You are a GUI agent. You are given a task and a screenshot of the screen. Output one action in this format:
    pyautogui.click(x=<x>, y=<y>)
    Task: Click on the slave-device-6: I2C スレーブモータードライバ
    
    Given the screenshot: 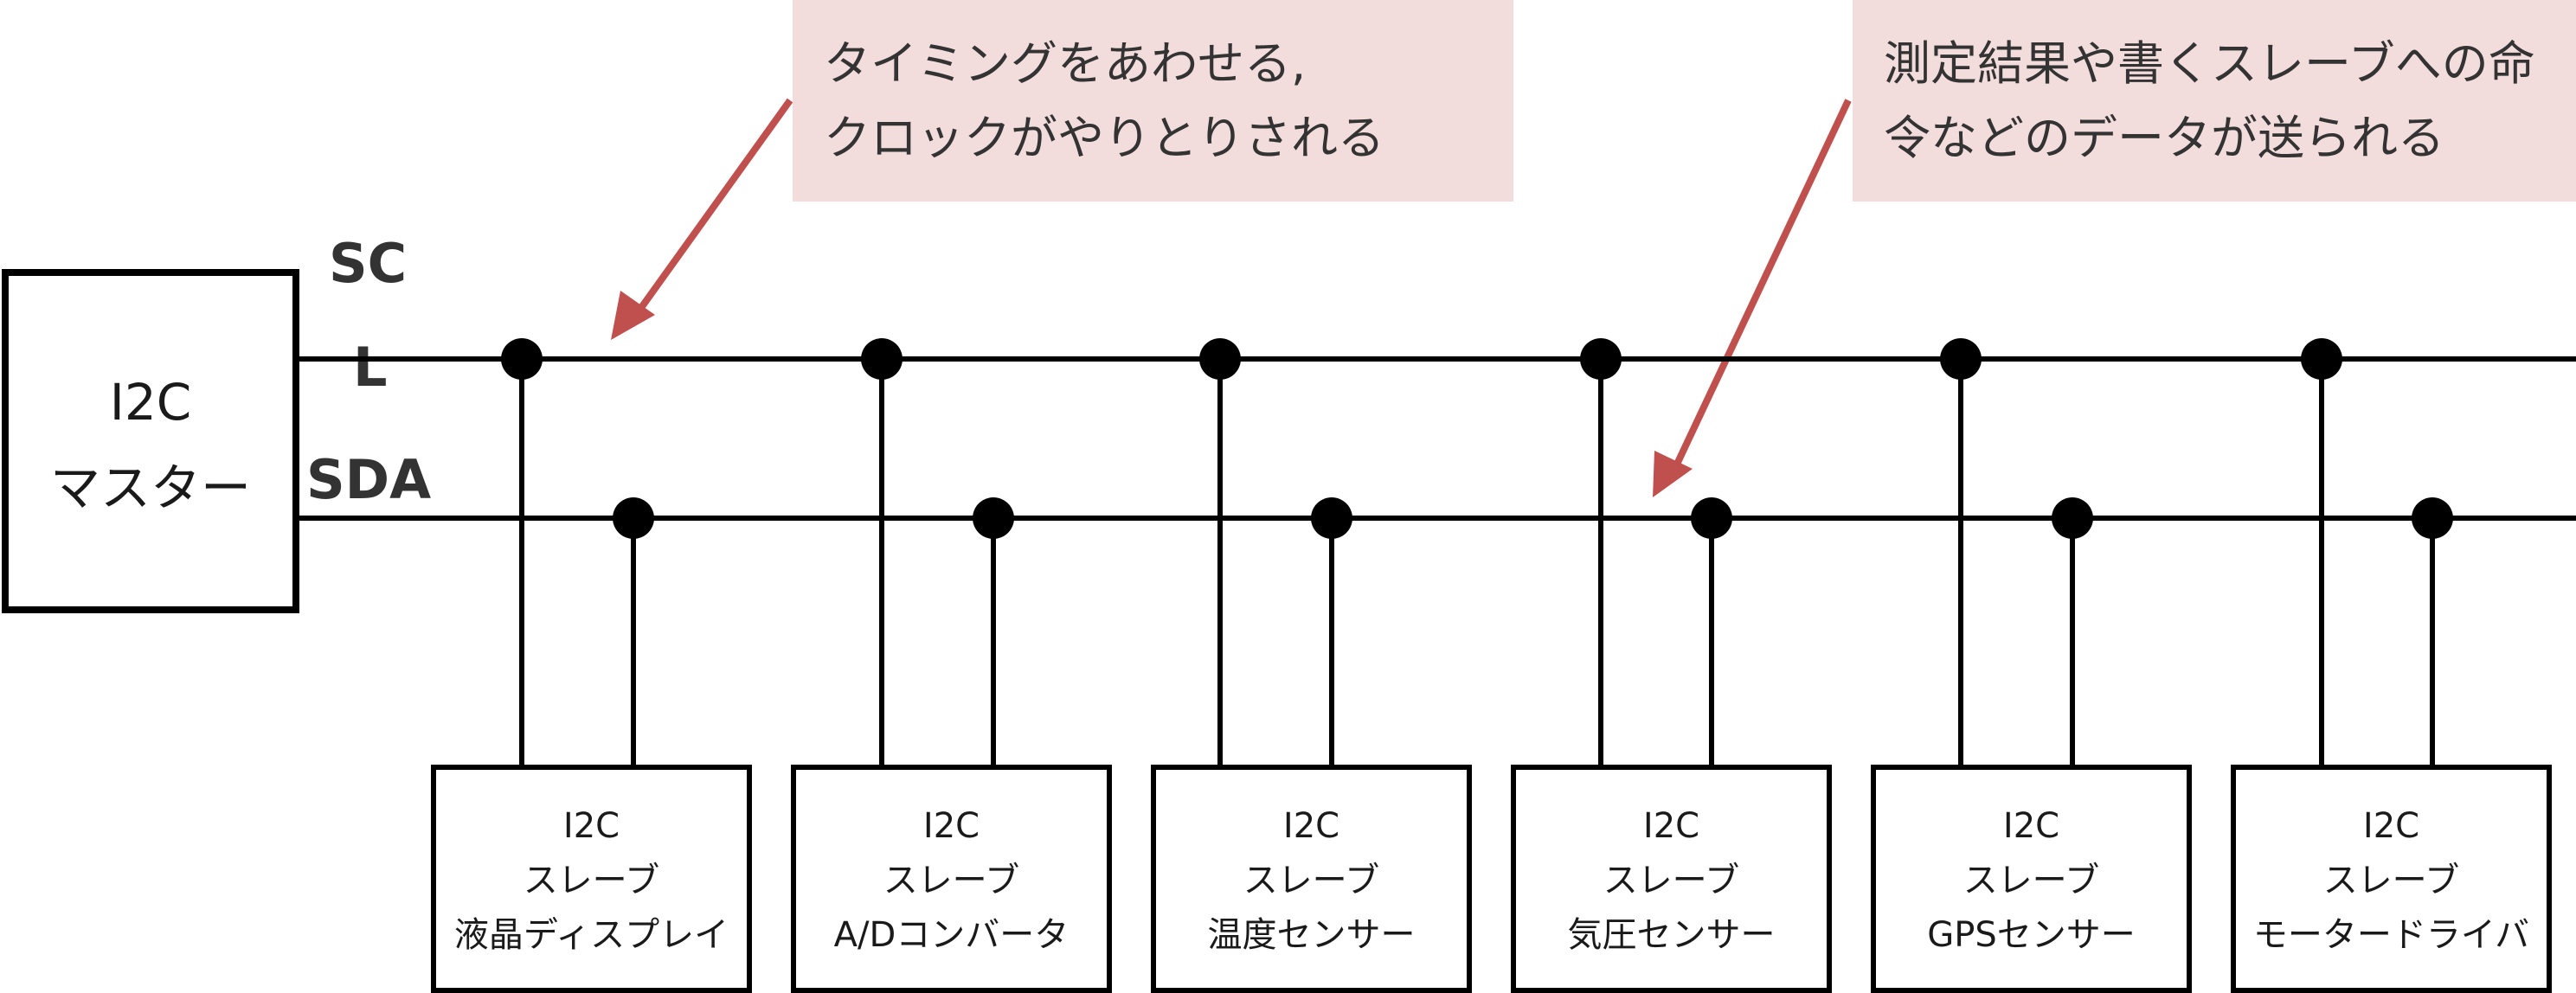 What is the action you would take?
    pyautogui.click(x=2392, y=665)
    